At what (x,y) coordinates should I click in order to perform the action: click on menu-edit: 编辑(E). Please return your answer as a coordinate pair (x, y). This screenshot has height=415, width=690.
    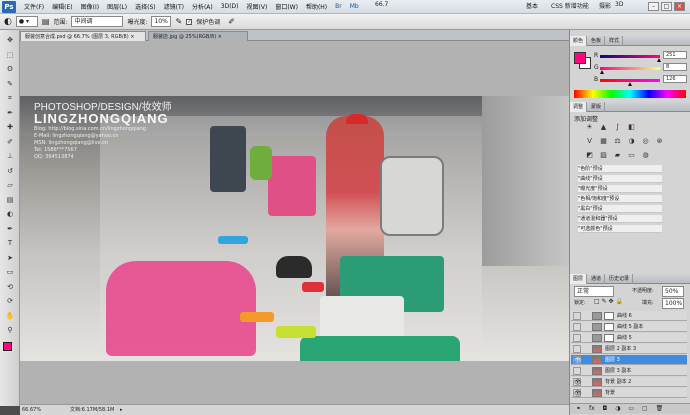
    Looking at the image, I should click on (62, 6).